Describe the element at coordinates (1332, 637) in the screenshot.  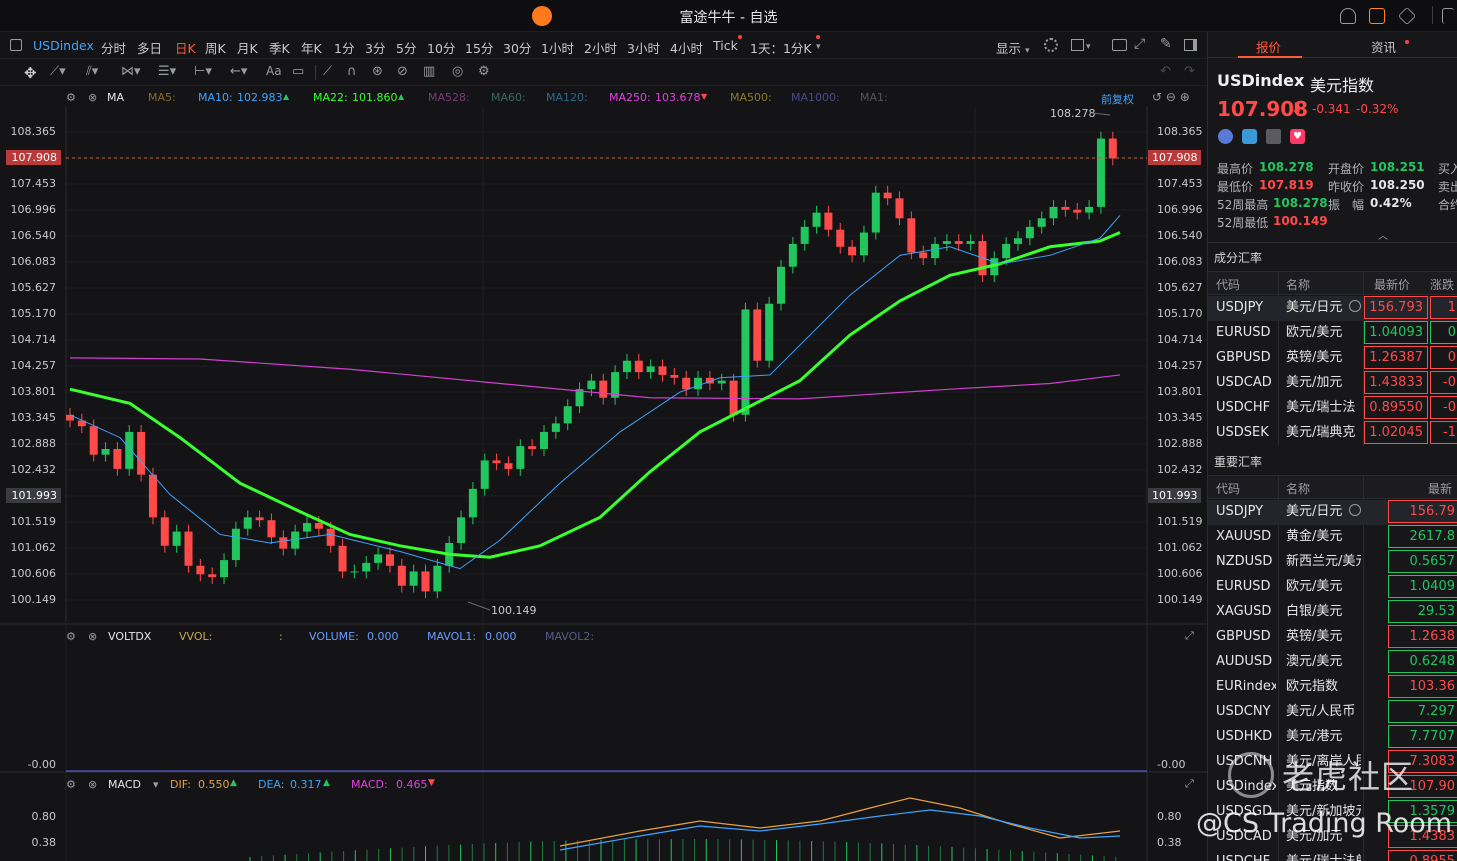
I see `major_fx-row: GBPUSD 英镑/美元 1.2638` at that location.